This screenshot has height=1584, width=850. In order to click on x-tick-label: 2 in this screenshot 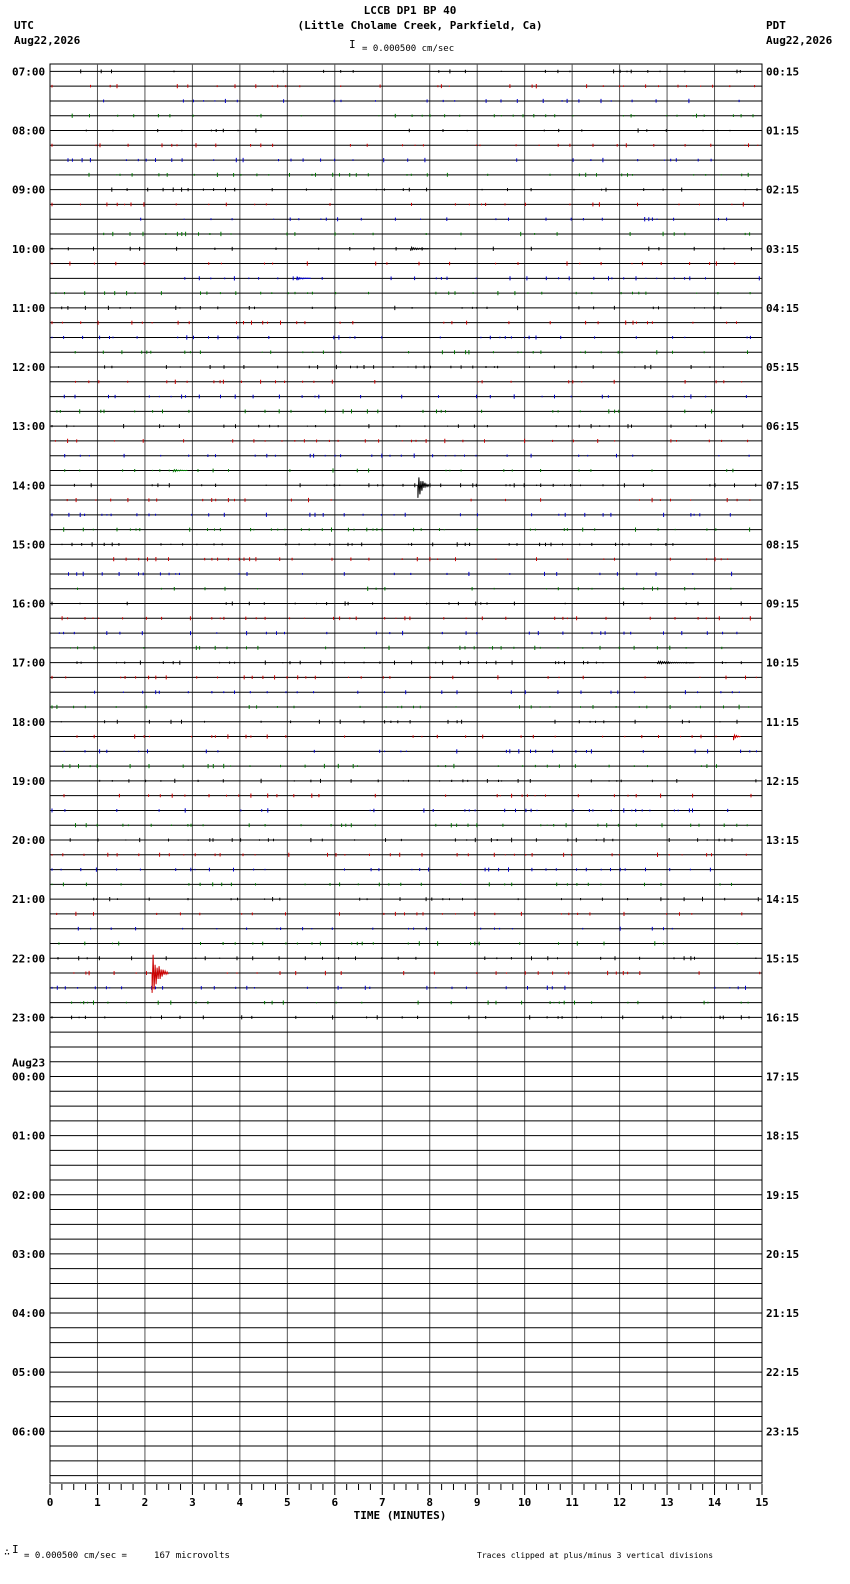, I will do `click(145, 1502)`.